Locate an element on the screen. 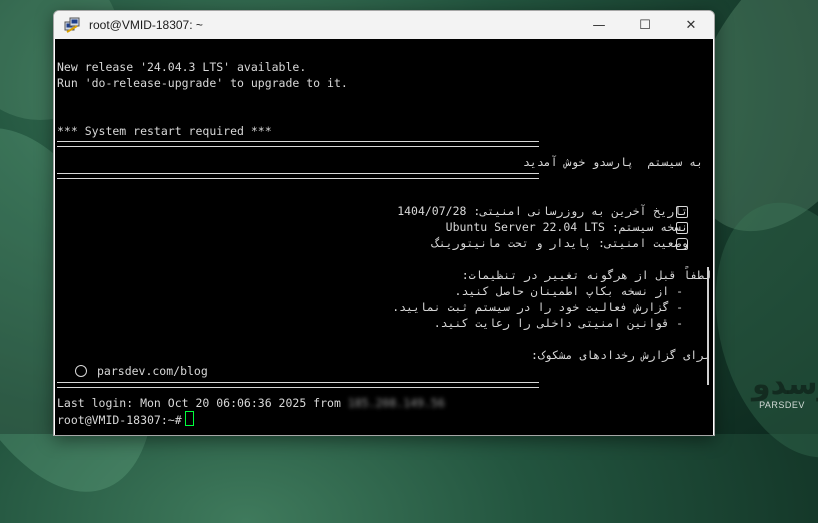 The height and width of the screenshot is (523, 818). shell-prompt: root@VMID-18307:~# is located at coordinates (119, 420).